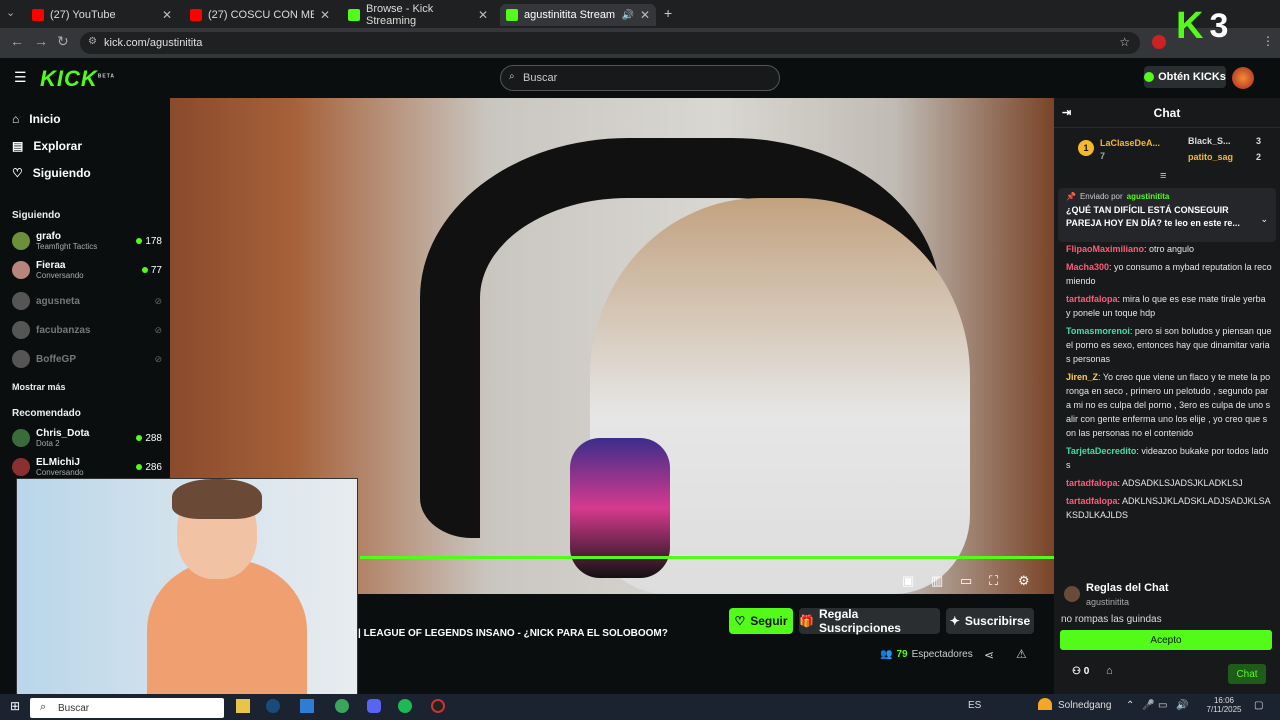 This screenshot has height=720, width=1280. What do you see at coordinates (1169, 483) in the screenshot?
I see `chat-message: tartadfalopa: ADSADKLSJADSJKLADKLSJ` at bounding box center [1169, 483].